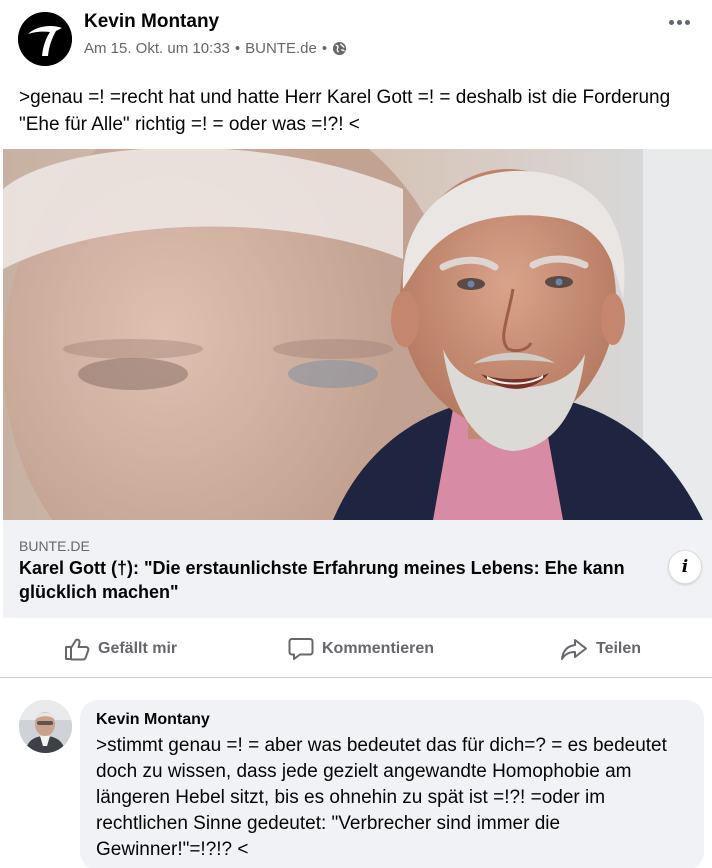  Describe the element at coordinates (281, 48) in the screenshot. I see `post-source: BUNTE.de` at that location.